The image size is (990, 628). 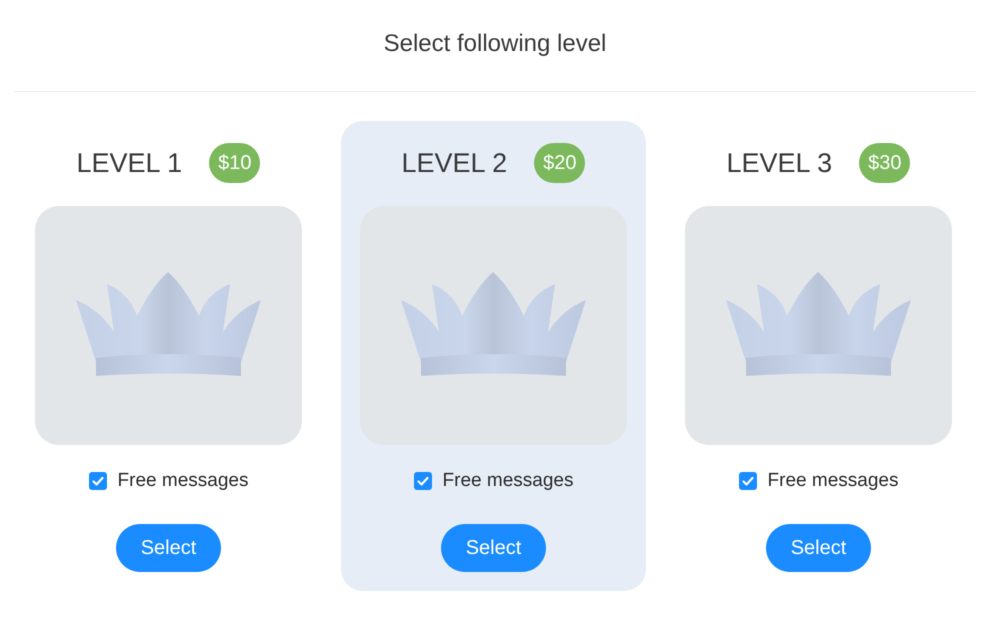 I want to click on page-title: Select following level, so click(x=495, y=44).